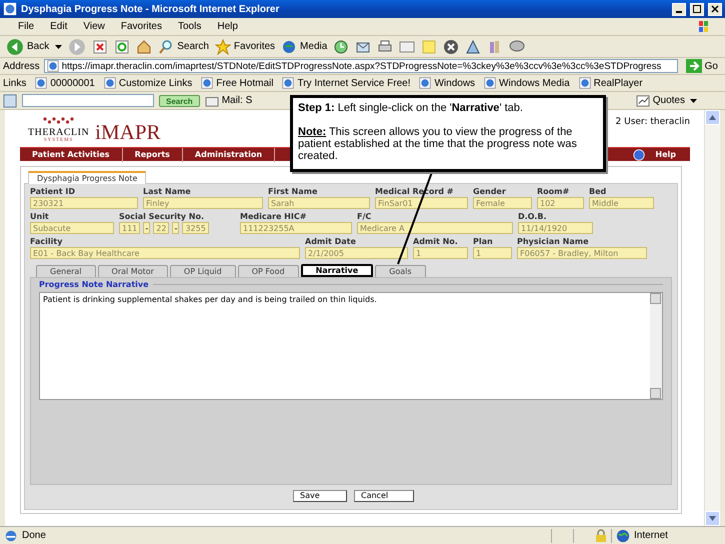 Image resolution: width=725 pixels, height=544 pixels. I want to click on field-label: Gender, so click(490, 192).